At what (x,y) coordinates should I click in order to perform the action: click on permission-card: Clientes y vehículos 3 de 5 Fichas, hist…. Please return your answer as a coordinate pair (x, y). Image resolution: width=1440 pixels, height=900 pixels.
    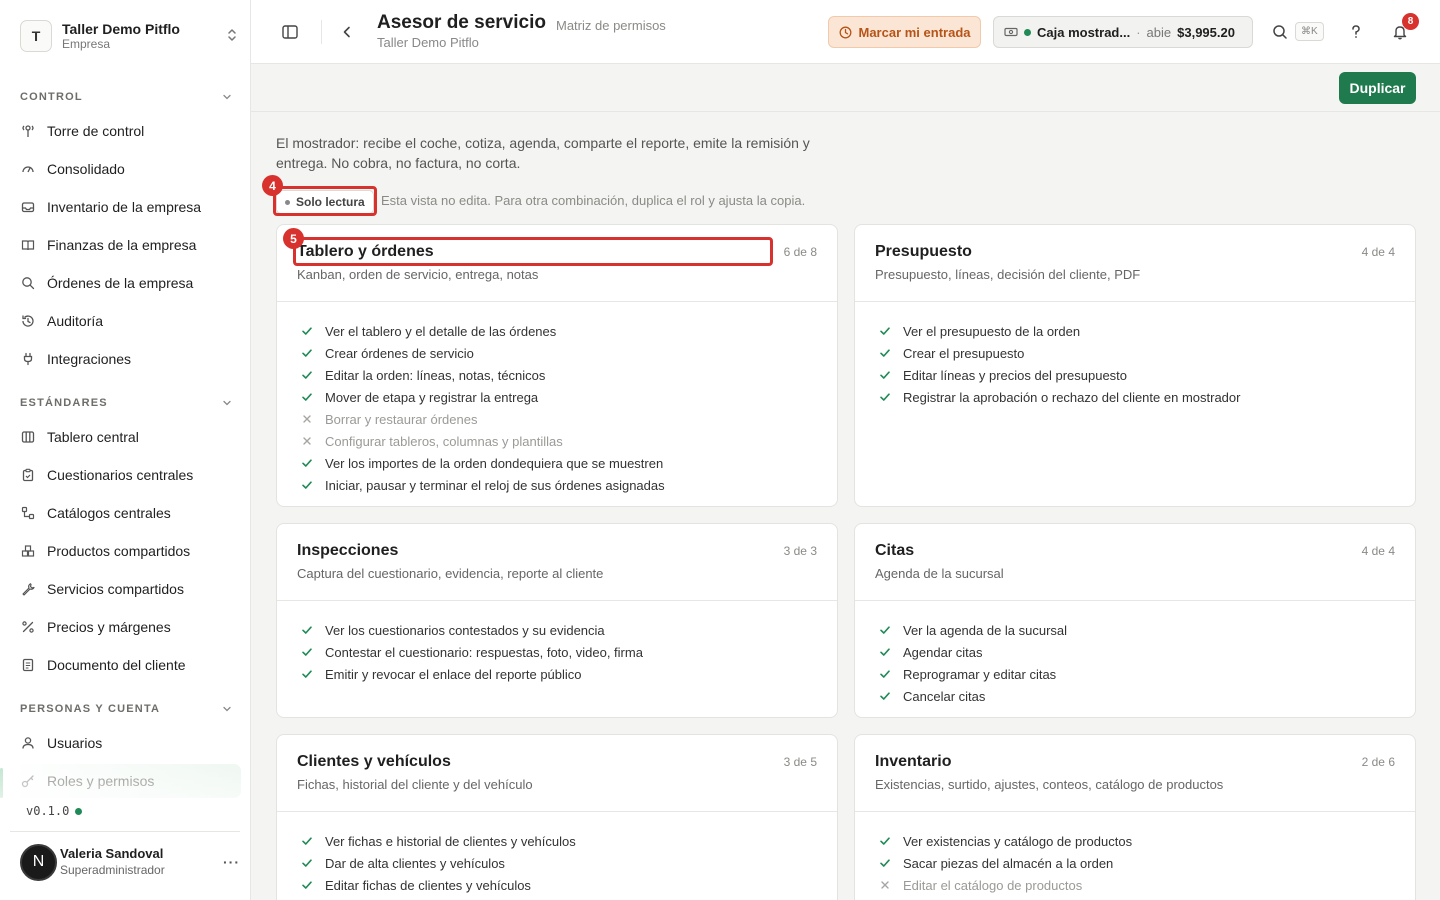
    Looking at the image, I should click on (557, 817).